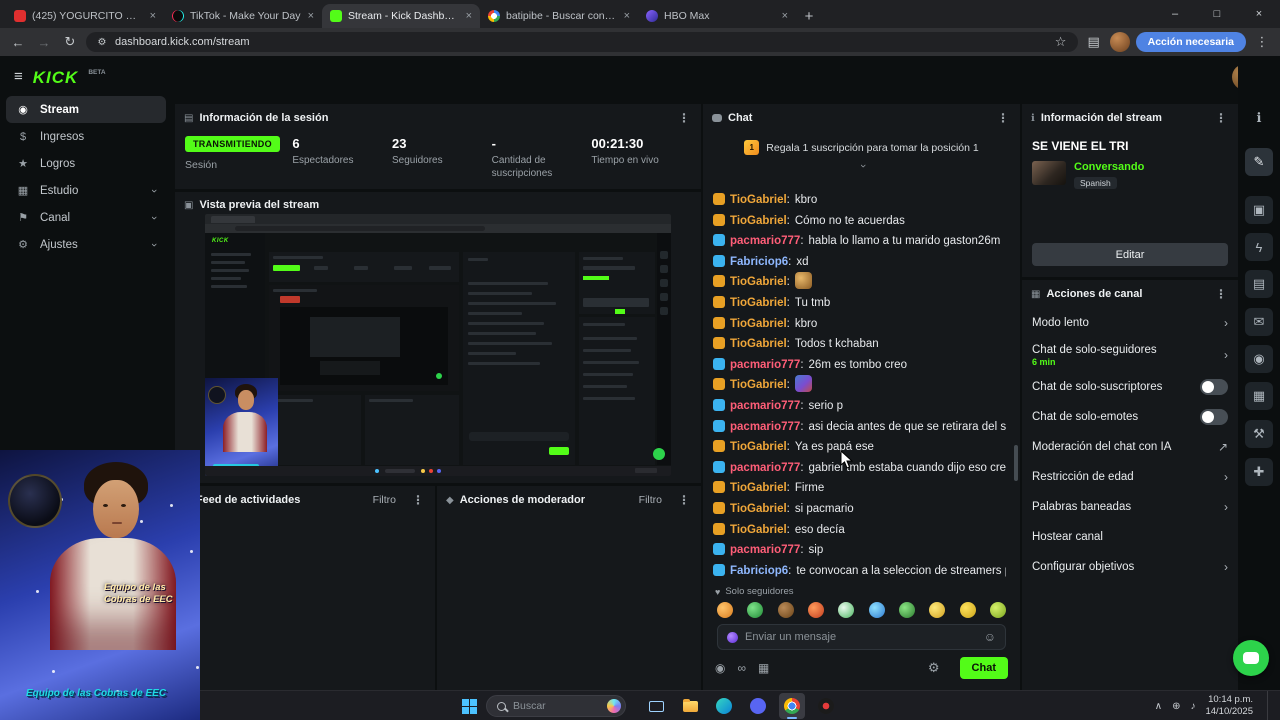 The image size is (1280, 720). What do you see at coordinates (18, 42) in the screenshot?
I see `back-icon: ←` at bounding box center [18, 42].